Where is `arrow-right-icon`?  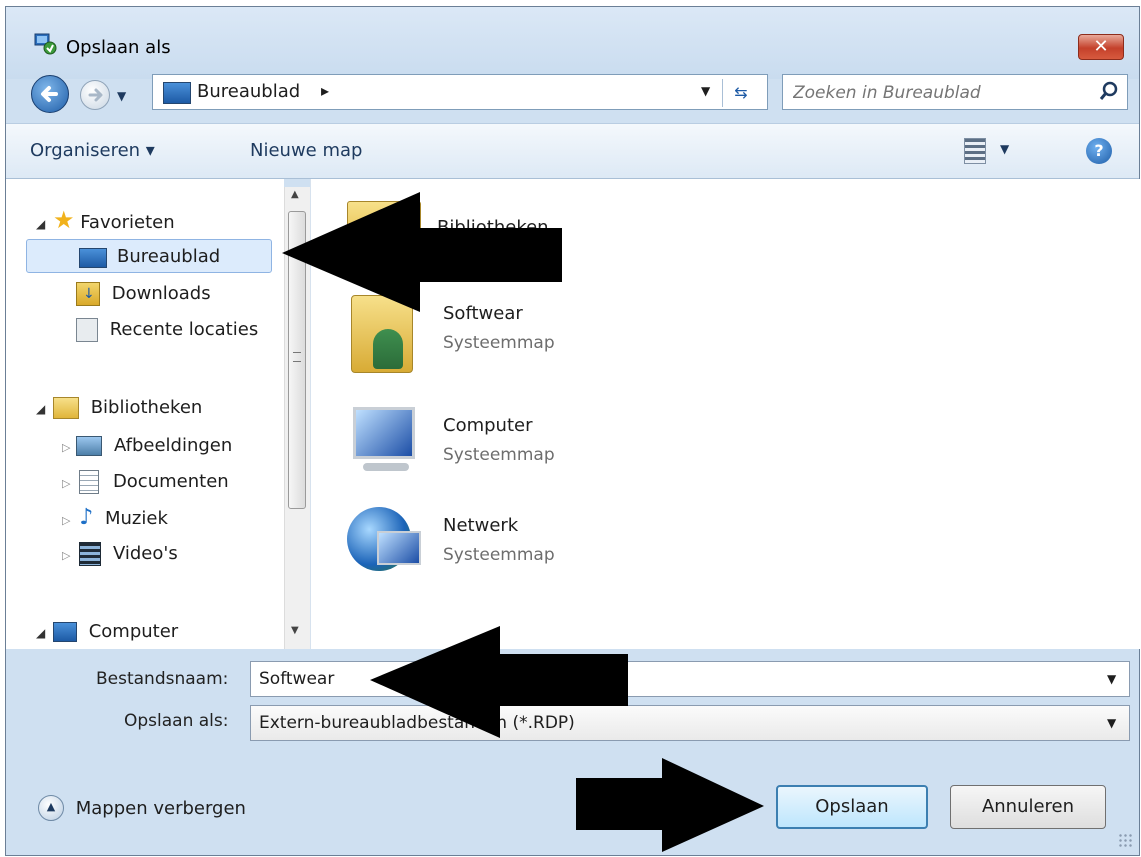
arrow-right-icon is located at coordinates (670, 805).